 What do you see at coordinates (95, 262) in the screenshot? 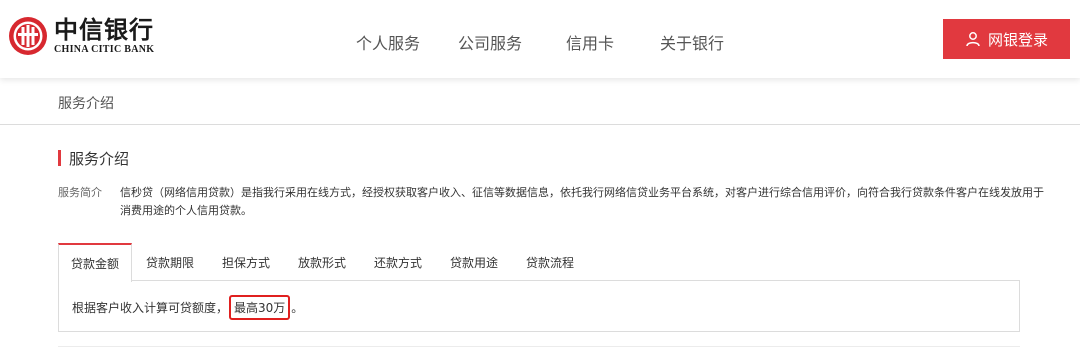
I see `tab-loan-amount: 贷款金额` at bounding box center [95, 262].